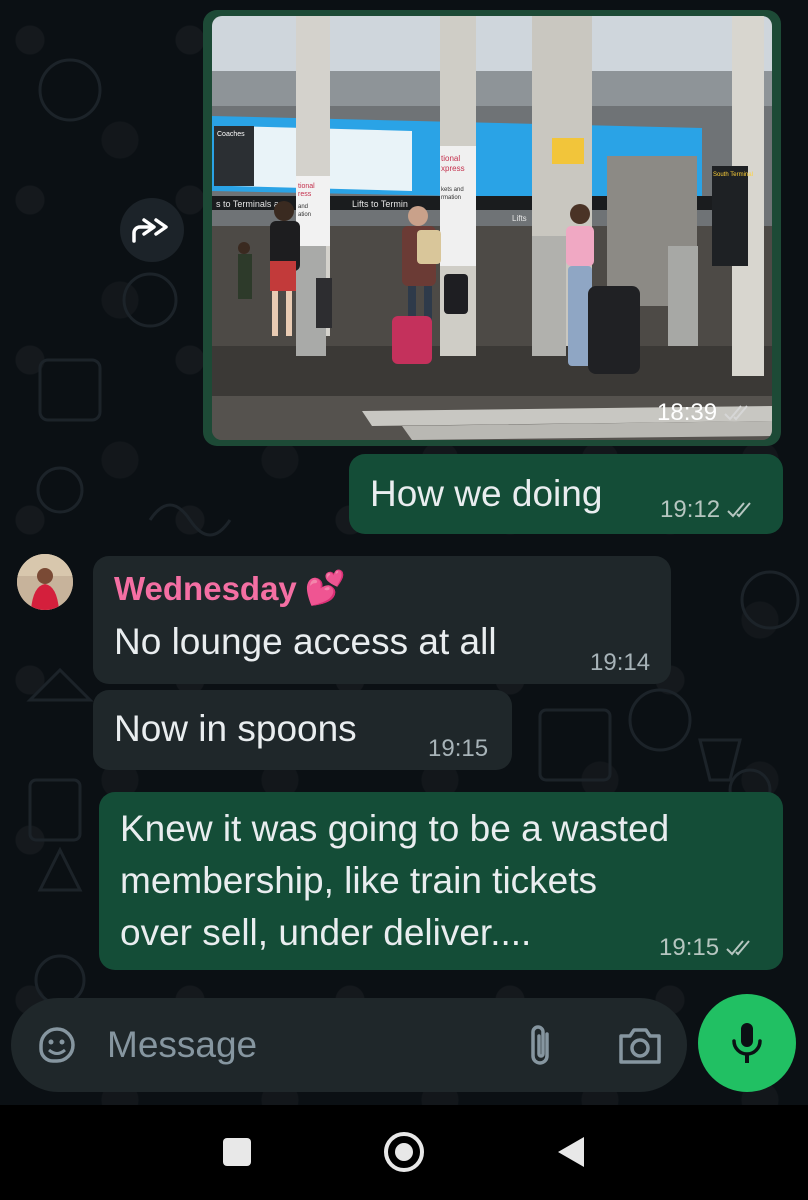 Image resolution: width=808 pixels, height=1200 pixels. What do you see at coordinates (325, 587) in the screenshot?
I see `heart-emoji: 💕` at bounding box center [325, 587].